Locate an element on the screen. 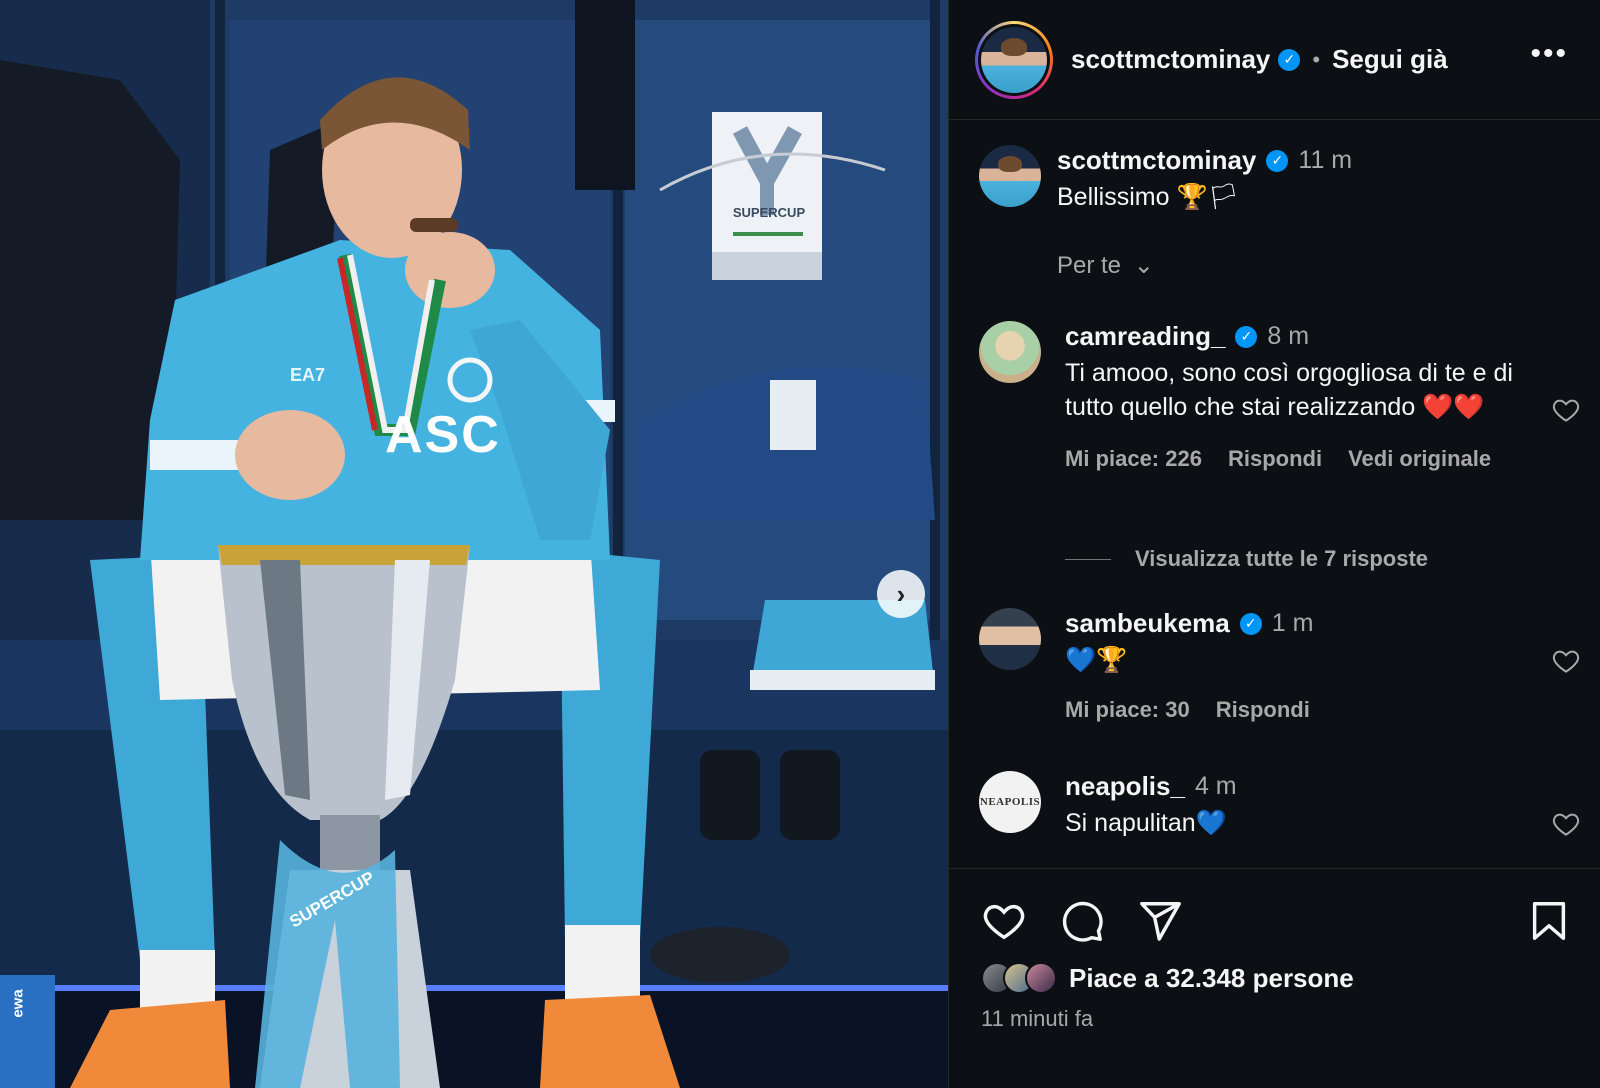  caption-text: Bellissimo 🏆🏳 is located at coordinates (1148, 197).